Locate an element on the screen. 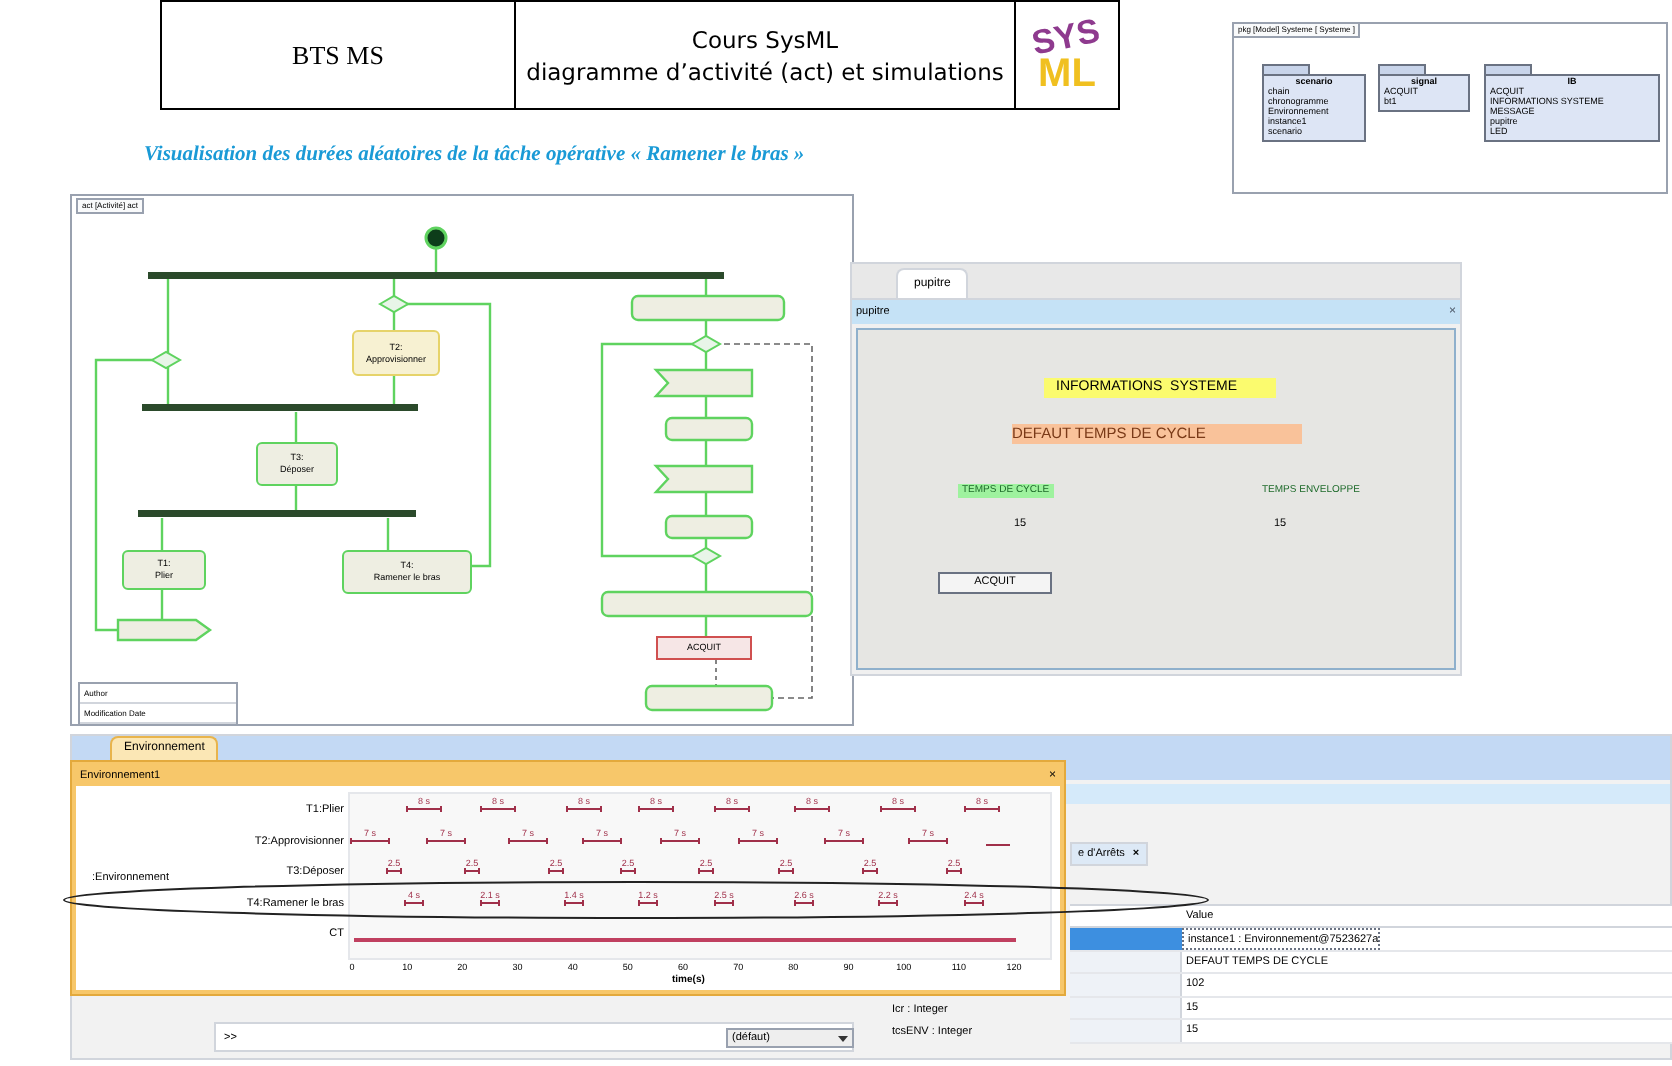 The image size is (1672, 1066). sysml-logo: SYS ML is located at coordinates (1067, 53).